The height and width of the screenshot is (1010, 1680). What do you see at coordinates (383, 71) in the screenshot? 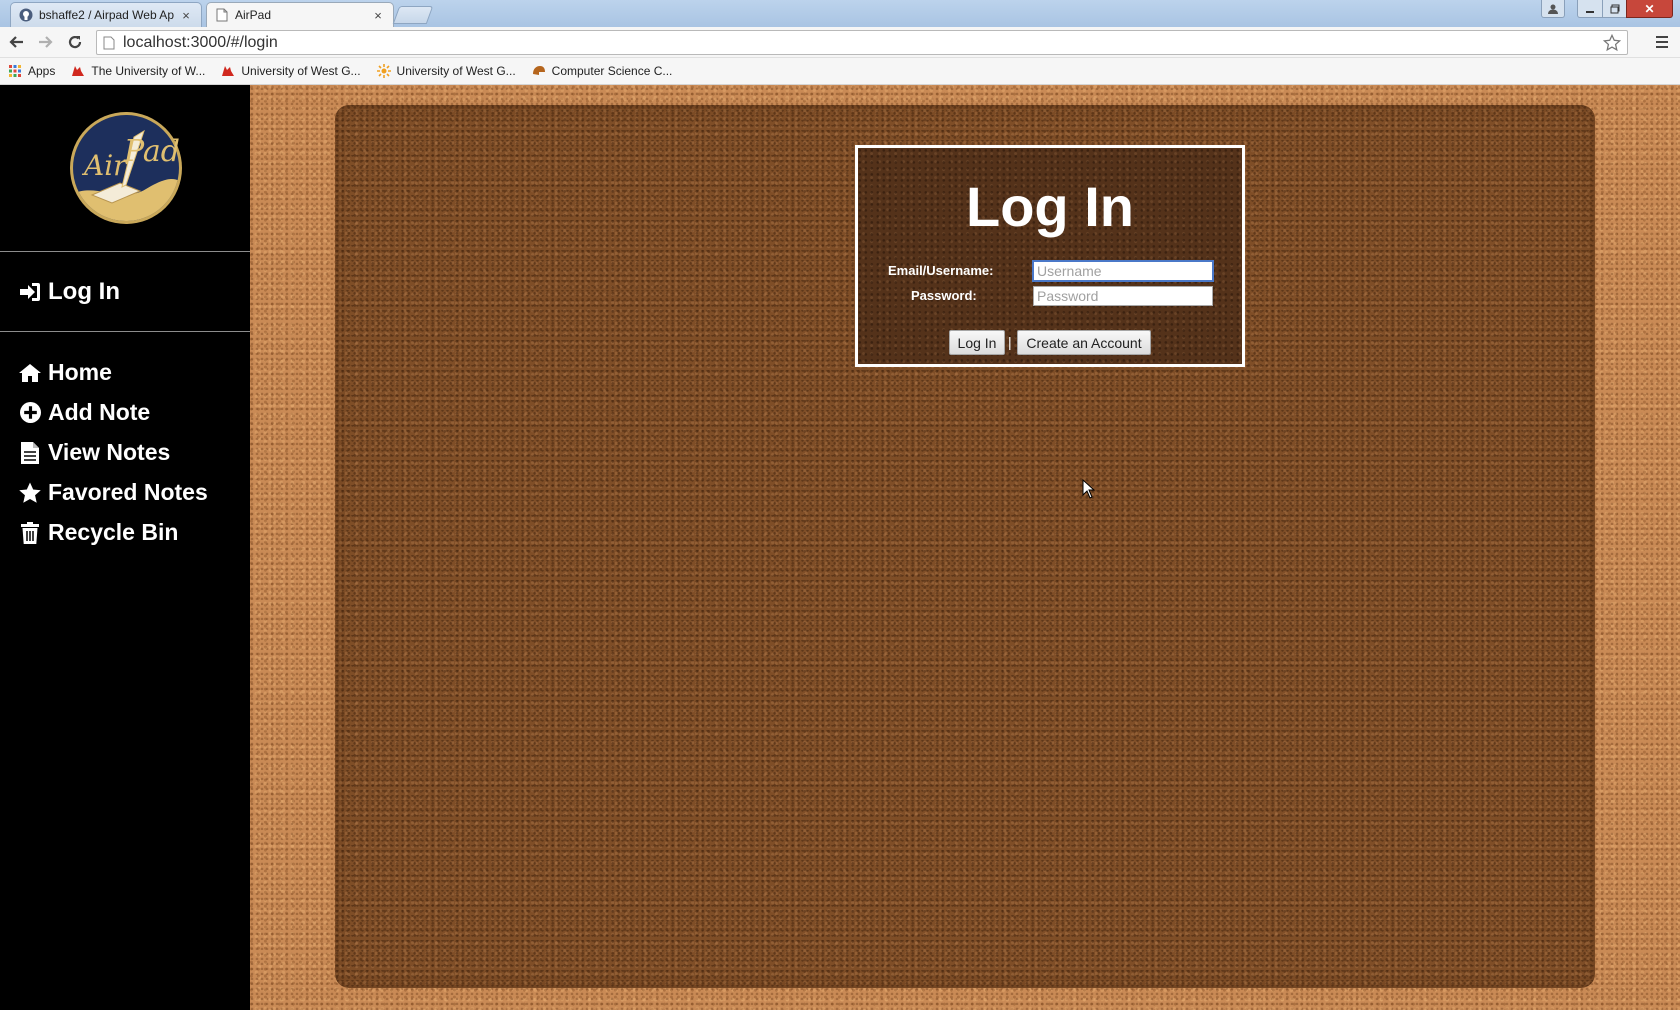
I see `sun-icon` at bounding box center [383, 71].